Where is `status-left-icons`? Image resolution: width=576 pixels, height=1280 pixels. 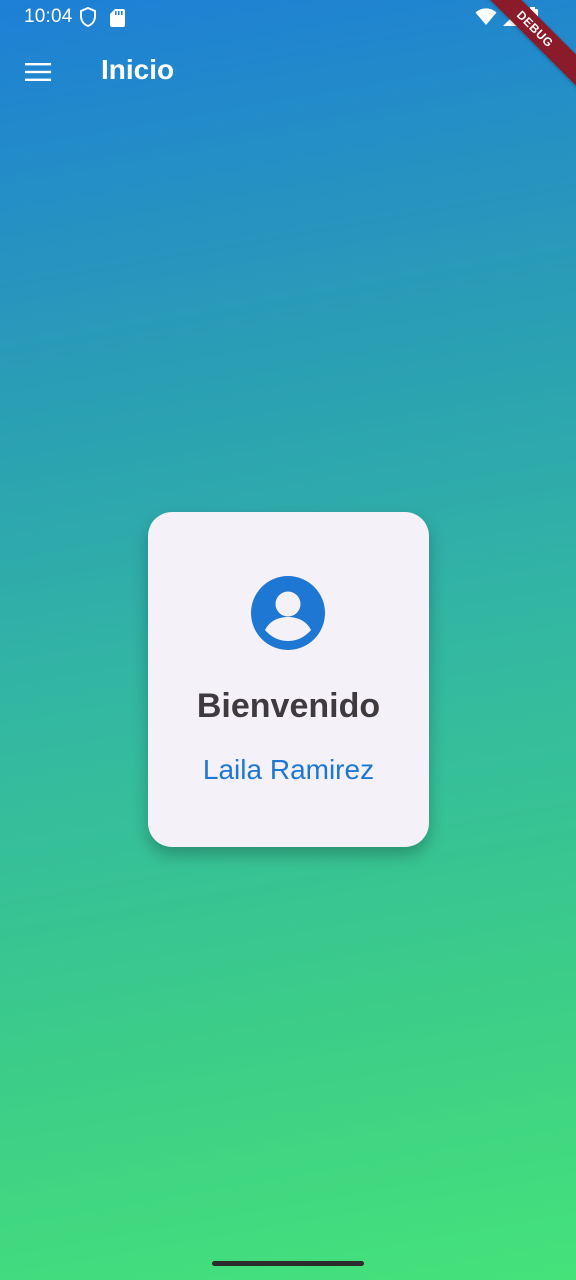
status-left-icons is located at coordinates (102, 17).